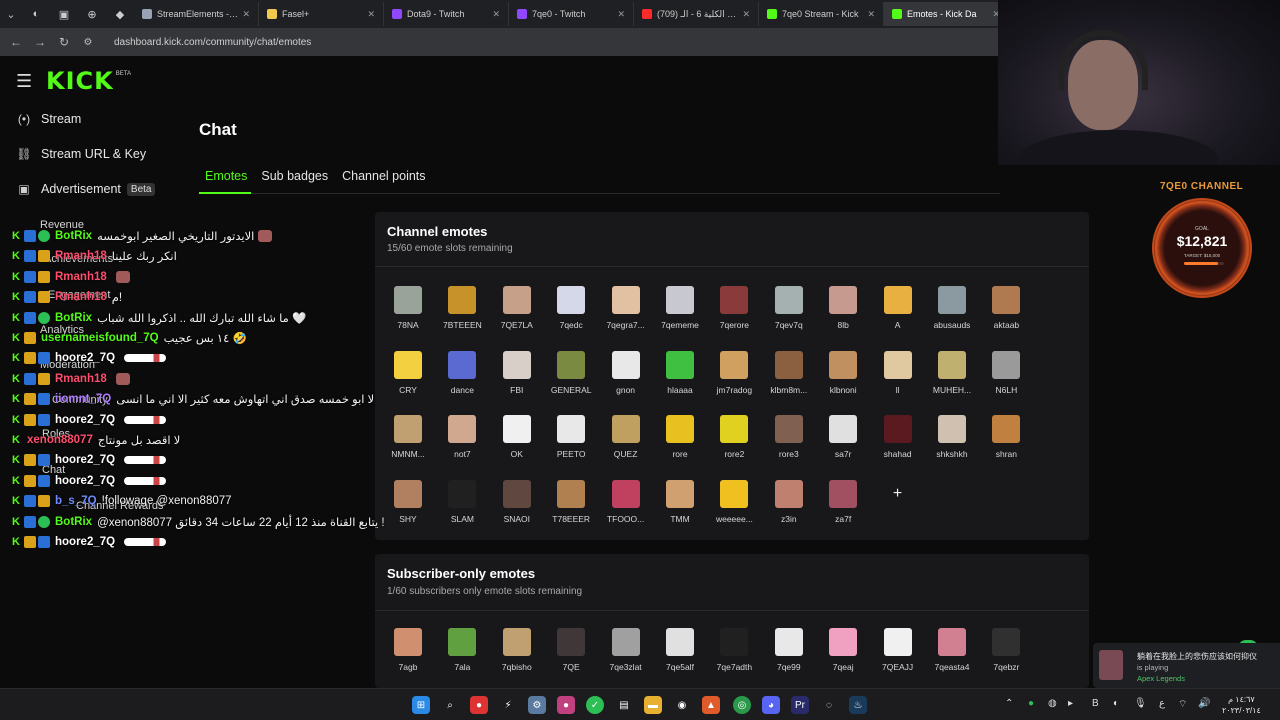  I want to click on emote-item: A, so click(898, 317).